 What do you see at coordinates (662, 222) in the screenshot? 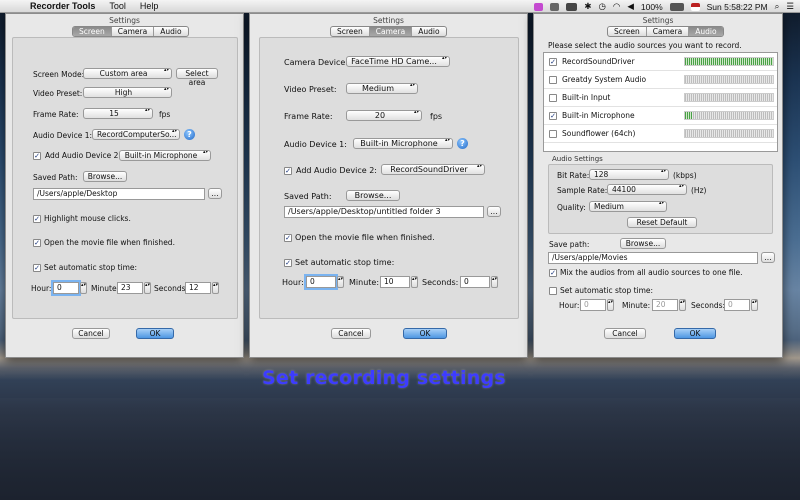
I see `reset-default-button: Reset Default` at bounding box center [662, 222].